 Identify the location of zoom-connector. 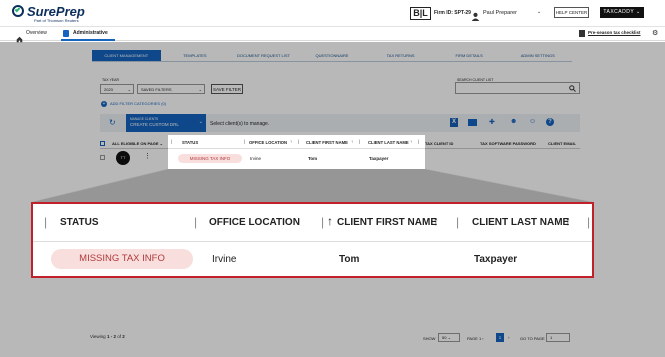
(312, 185).